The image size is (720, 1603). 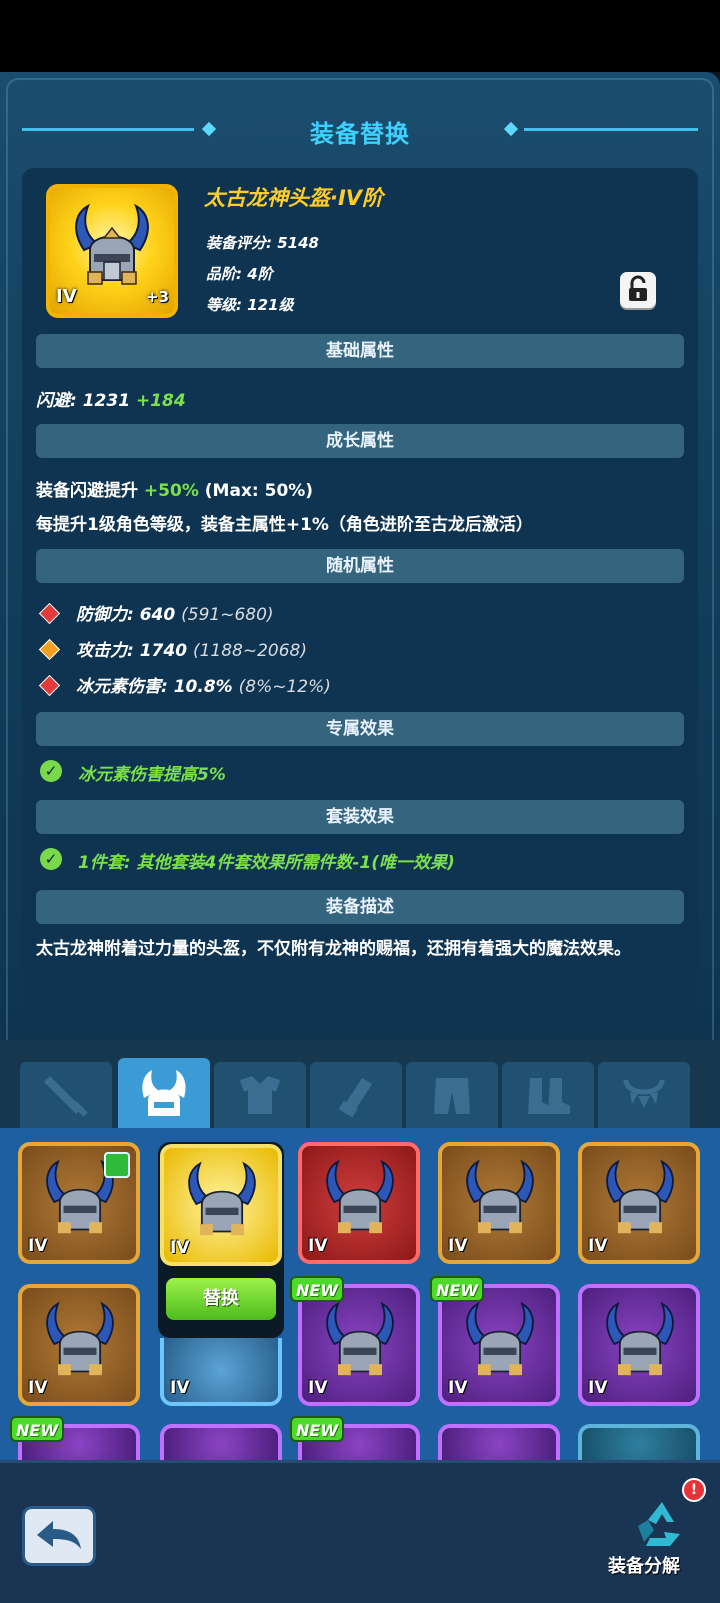 What do you see at coordinates (250, 305) in the screenshot?
I see `item-level: 等级: 121级` at bounding box center [250, 305].